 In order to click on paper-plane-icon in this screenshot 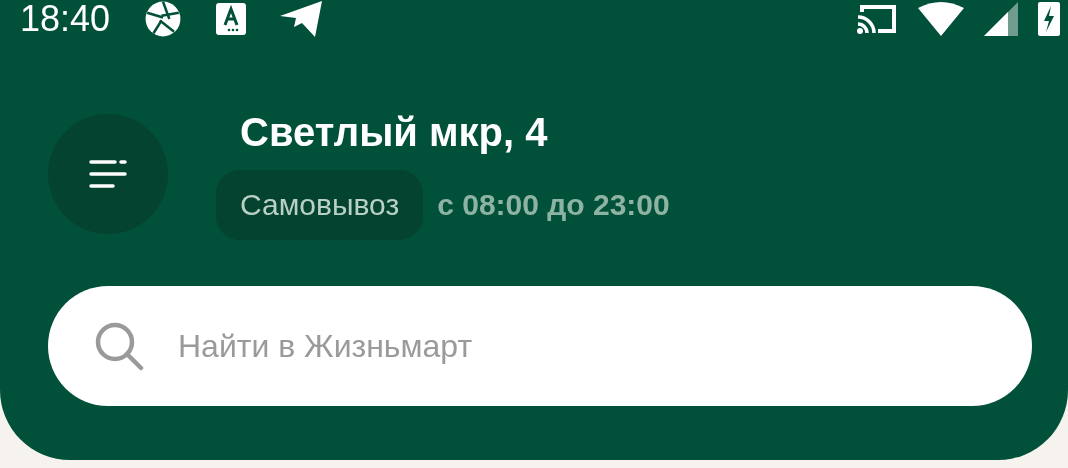, I will do `click(301, 19)`.